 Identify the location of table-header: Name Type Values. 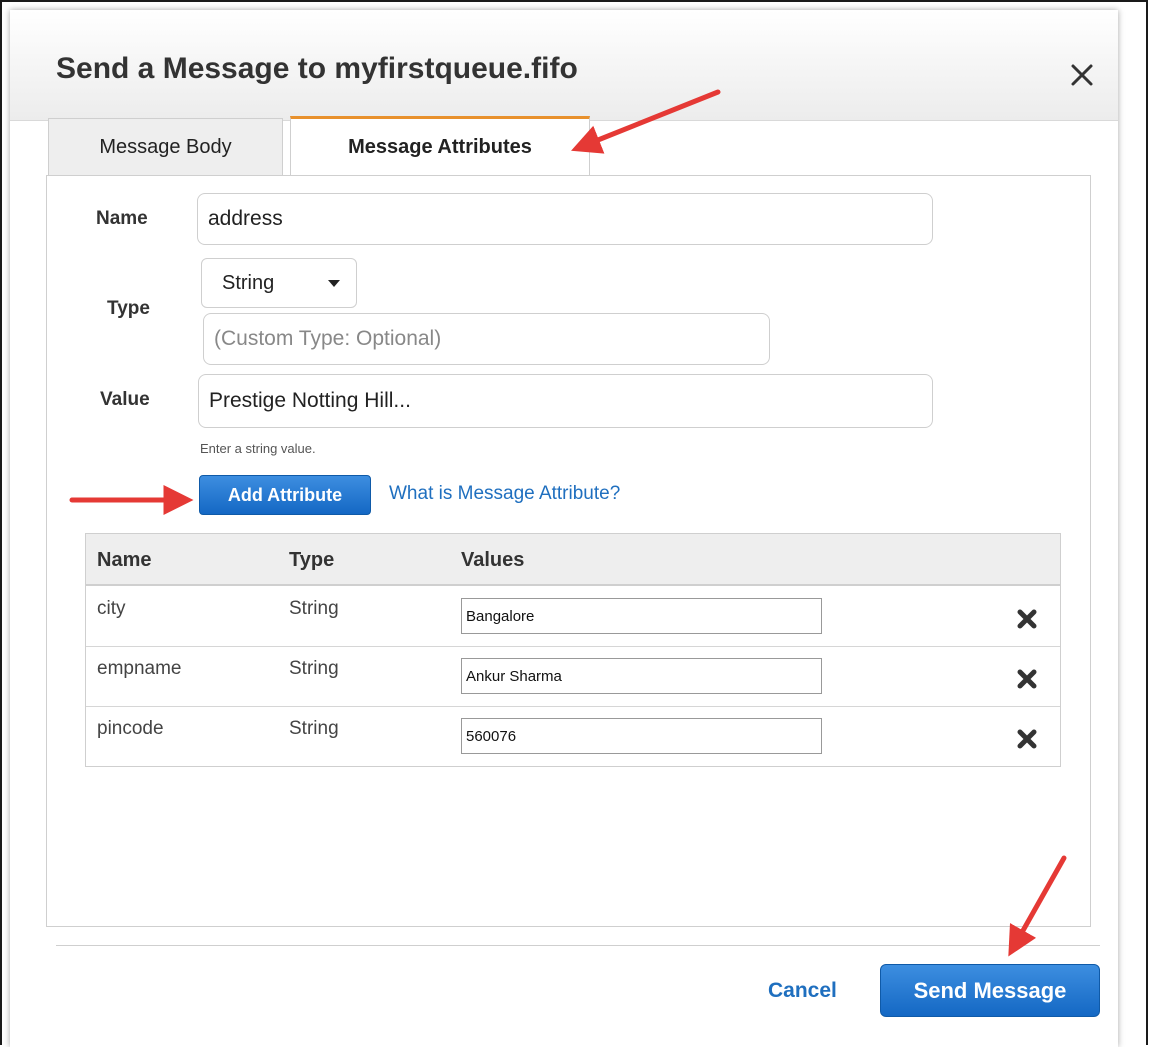
(573, 560).